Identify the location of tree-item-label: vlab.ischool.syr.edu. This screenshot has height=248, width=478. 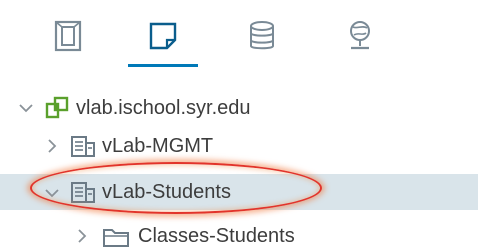
(163, 108).